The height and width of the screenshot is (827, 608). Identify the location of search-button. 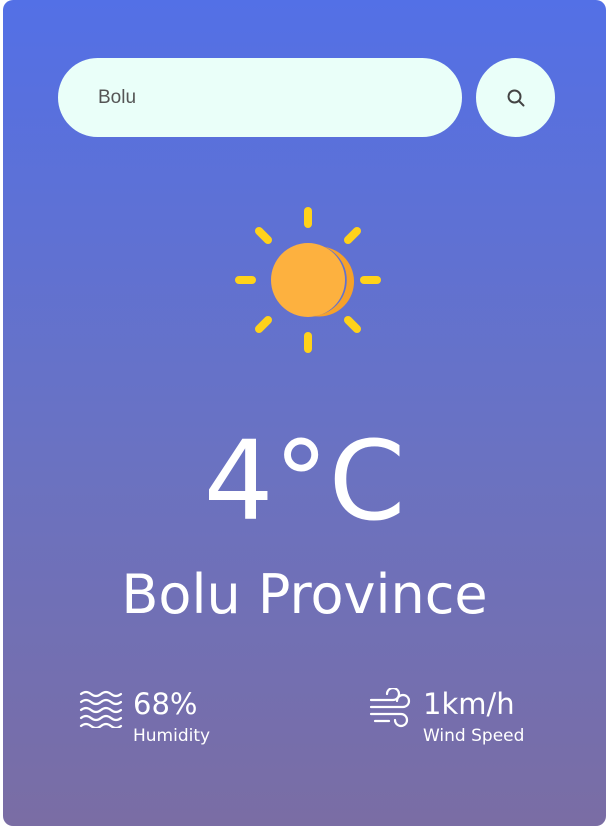
(515, 97).